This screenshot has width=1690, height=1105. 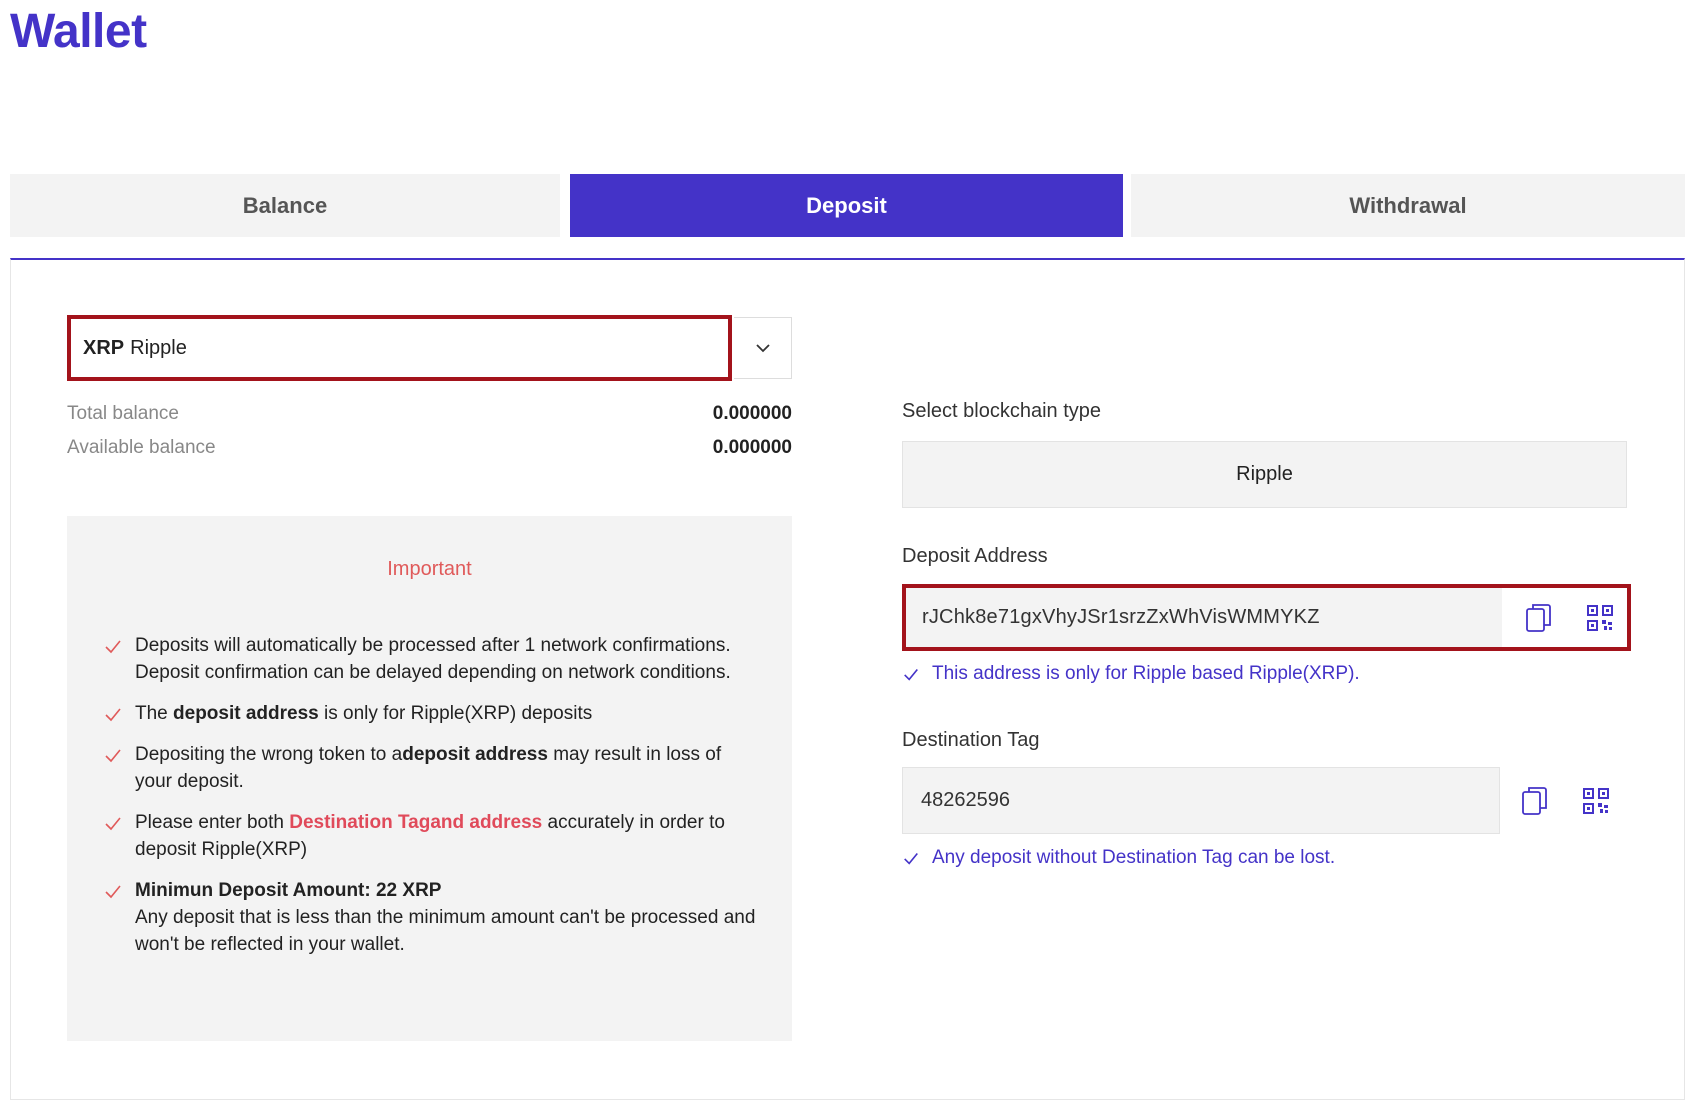 What do you see at coordinates (455, 713) in the screenshot?
I see `note-text: is only for Ripple(XRP) deposits` at bounding box center [455, 713].